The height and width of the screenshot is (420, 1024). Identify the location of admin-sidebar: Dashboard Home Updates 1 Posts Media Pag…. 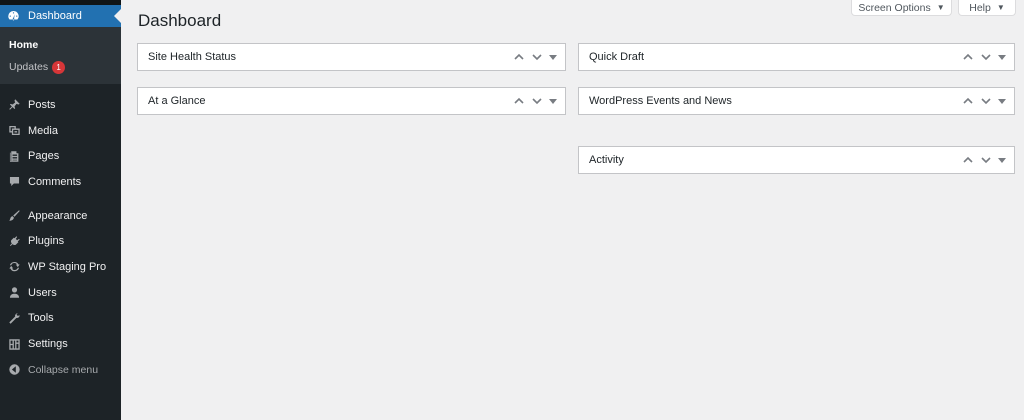
(60, 210).